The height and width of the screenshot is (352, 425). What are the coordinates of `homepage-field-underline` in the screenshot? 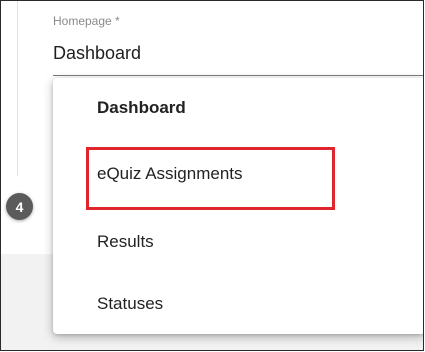 It's located at (238, 75).